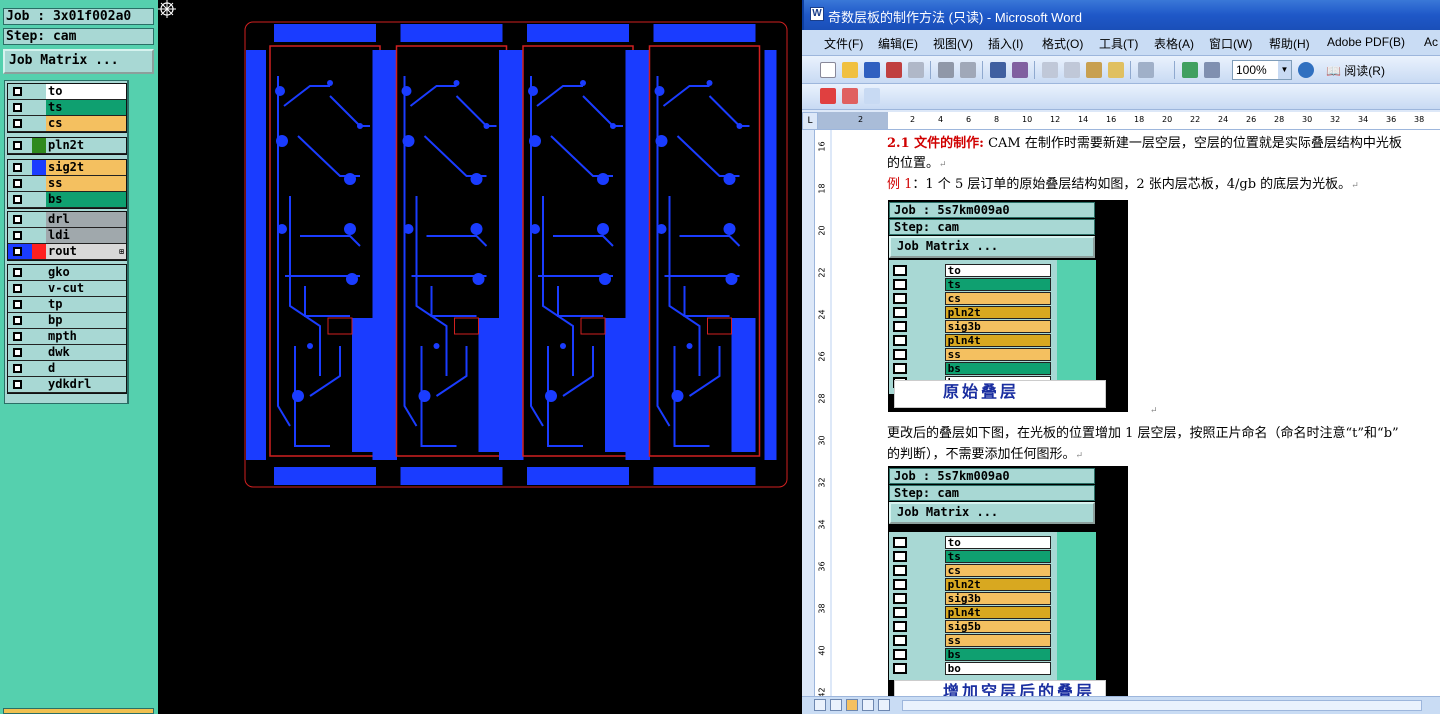 This screenshot has width=1440, height=714. I want to click on menu-format: 格式(O), so click(1062, 43).